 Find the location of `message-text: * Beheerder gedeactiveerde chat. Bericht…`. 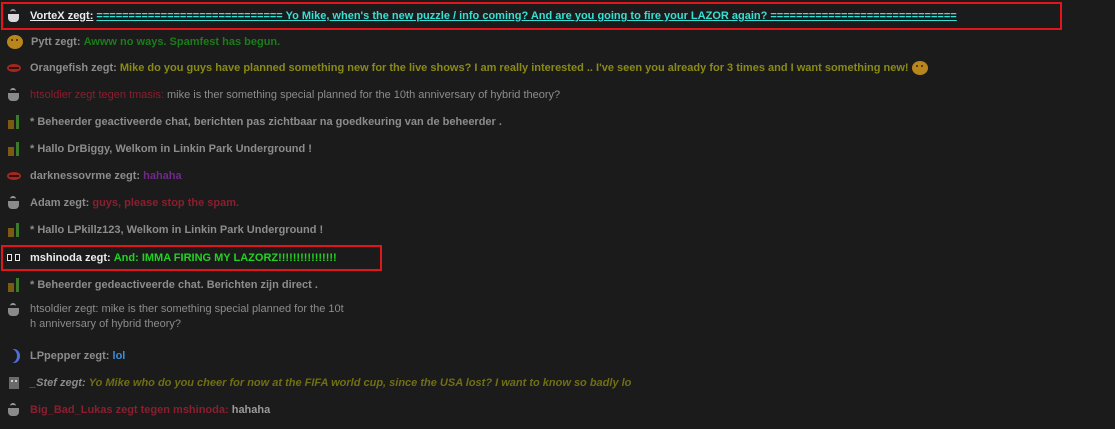

message-text: * Beheerder gedeactiveerde chat. Bericht… is located at coordinates (174, 285).